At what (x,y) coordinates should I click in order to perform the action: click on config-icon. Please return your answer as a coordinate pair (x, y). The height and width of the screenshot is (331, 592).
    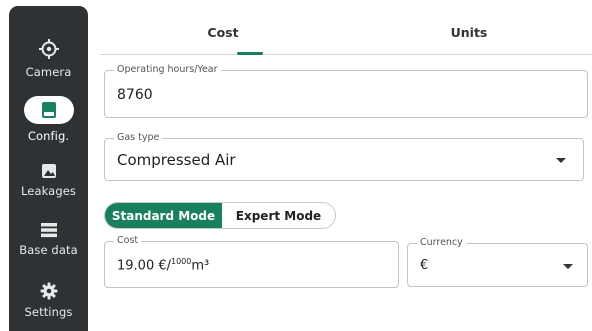
    Looking at the image, I should click on (48, 110).